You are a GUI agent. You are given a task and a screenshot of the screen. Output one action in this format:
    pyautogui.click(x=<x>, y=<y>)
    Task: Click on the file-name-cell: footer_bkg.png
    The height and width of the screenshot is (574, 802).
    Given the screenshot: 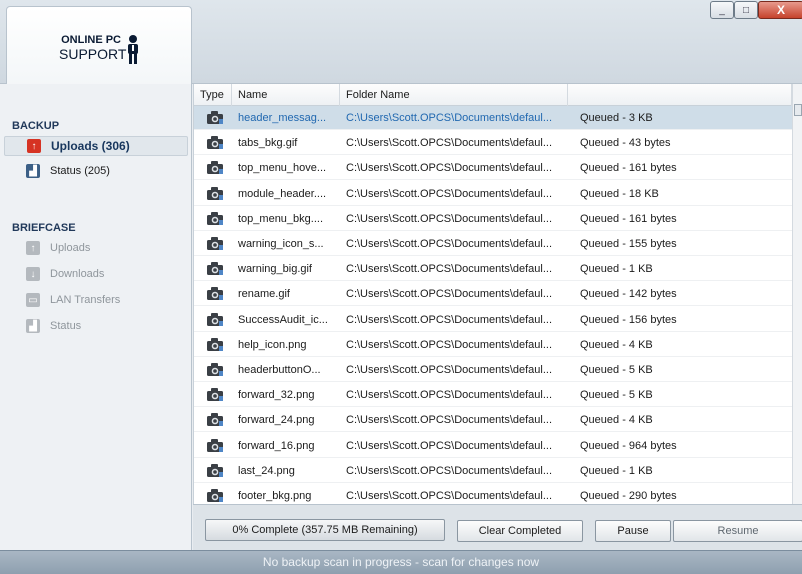 What is the action you would take?
    pyautogui.click(x=275, y=496)
    